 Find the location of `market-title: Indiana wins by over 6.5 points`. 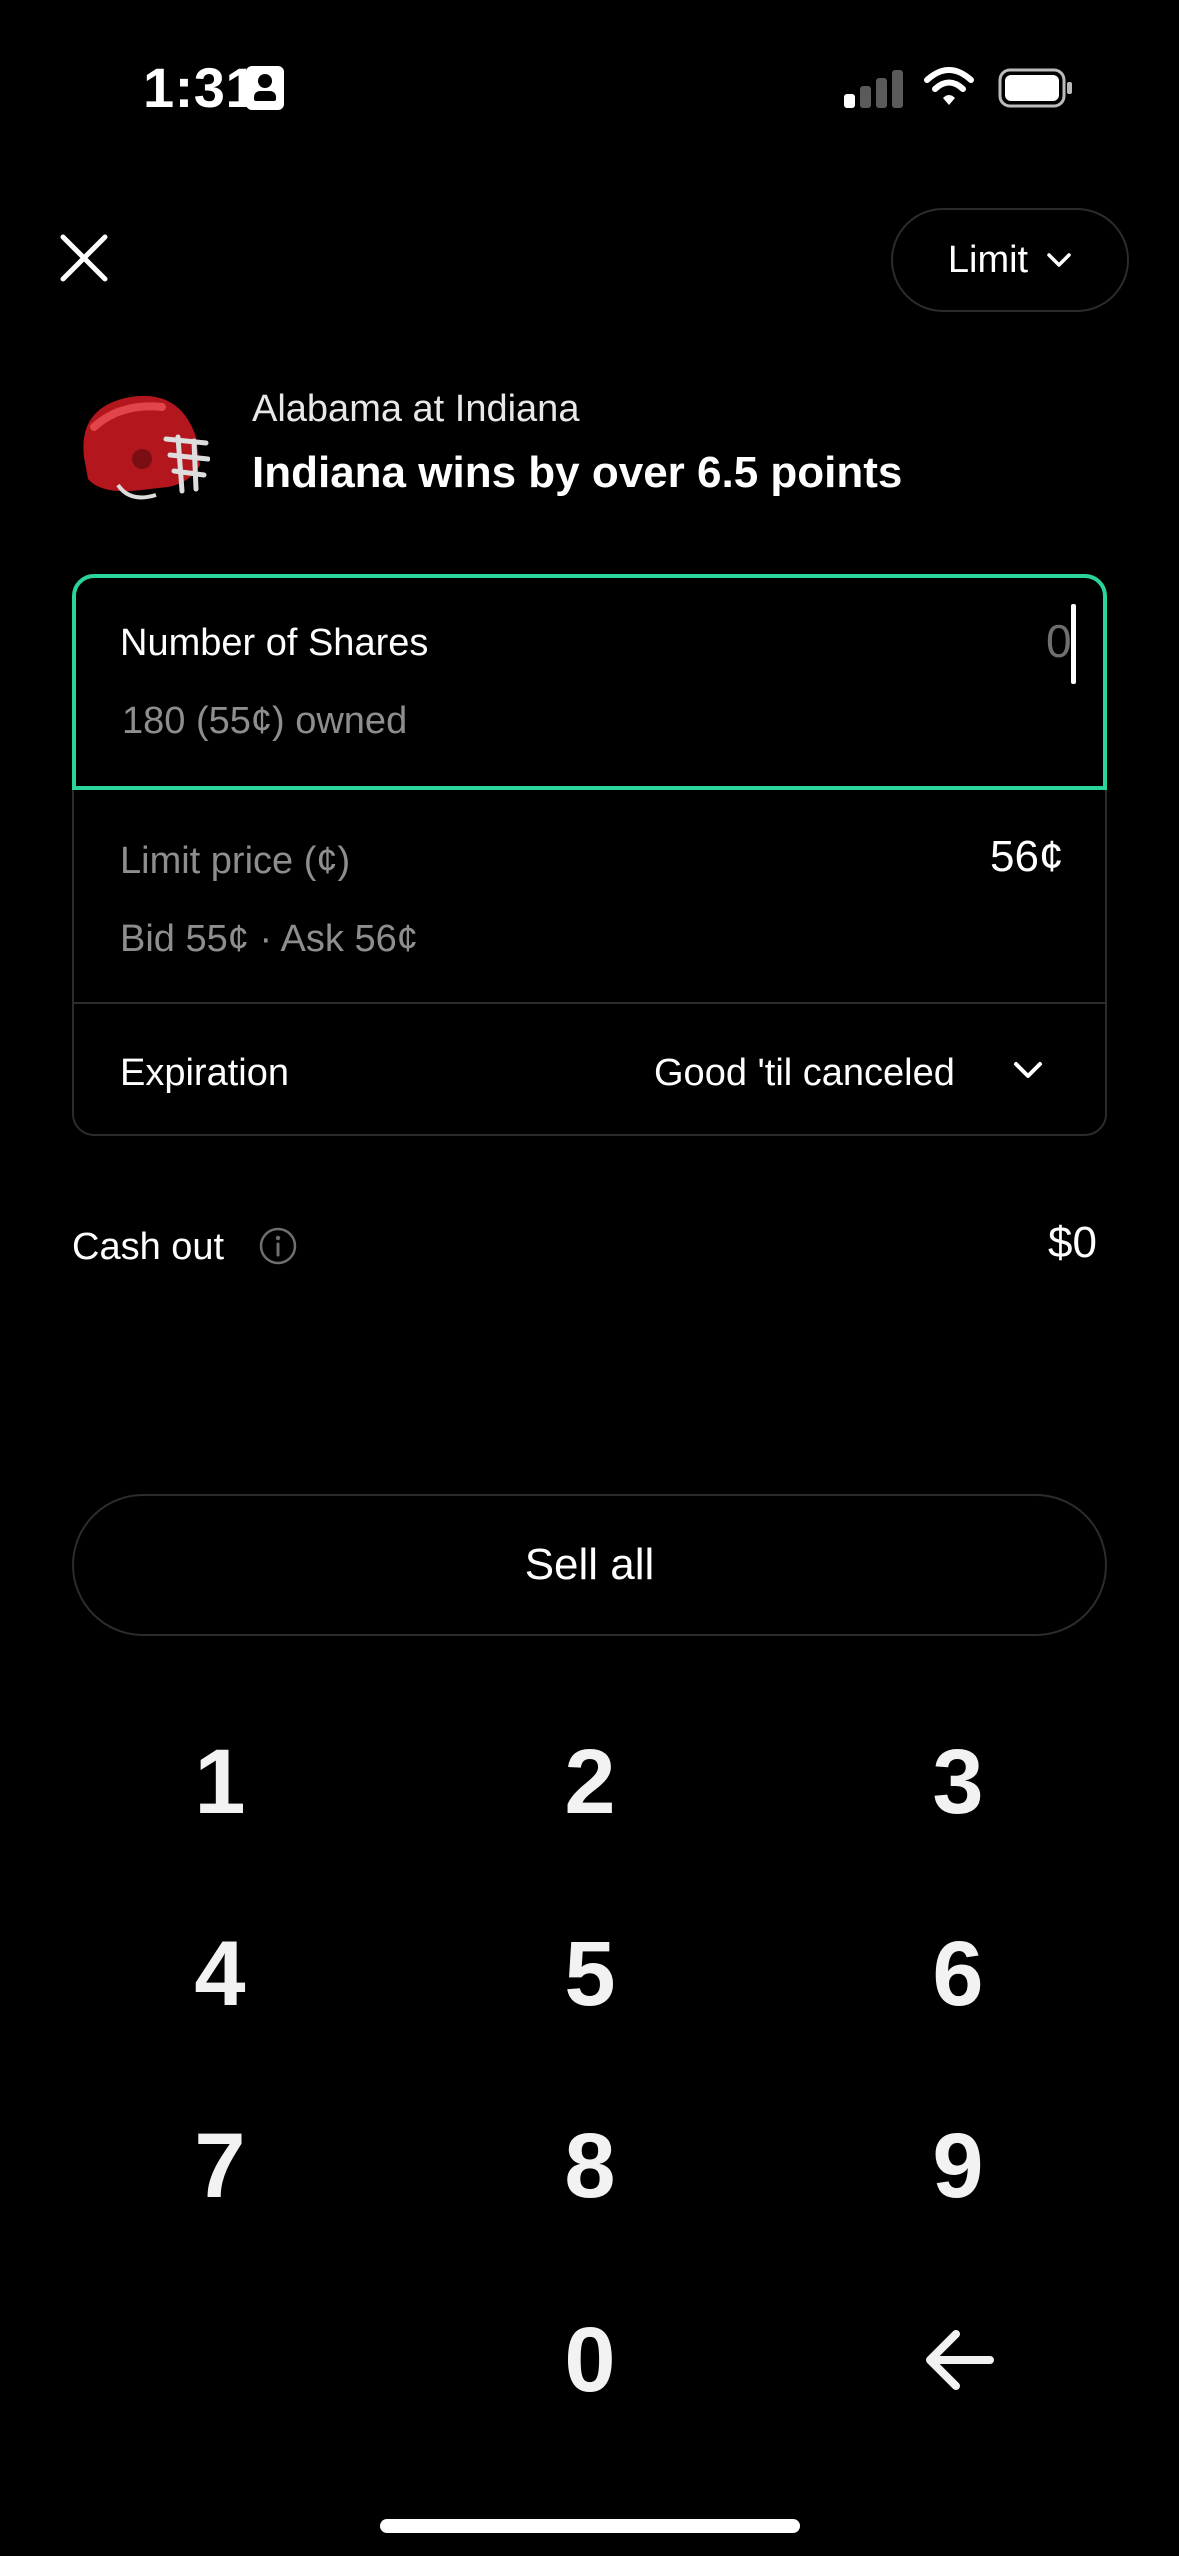

market-title: Indiana wins by over 6.5 points is located at coordinates (577, 472).